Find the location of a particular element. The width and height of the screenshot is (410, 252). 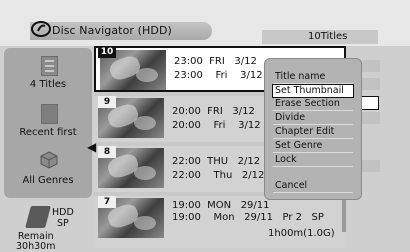

menu-item-title-name: Title name is located at coordinates (313, 77).